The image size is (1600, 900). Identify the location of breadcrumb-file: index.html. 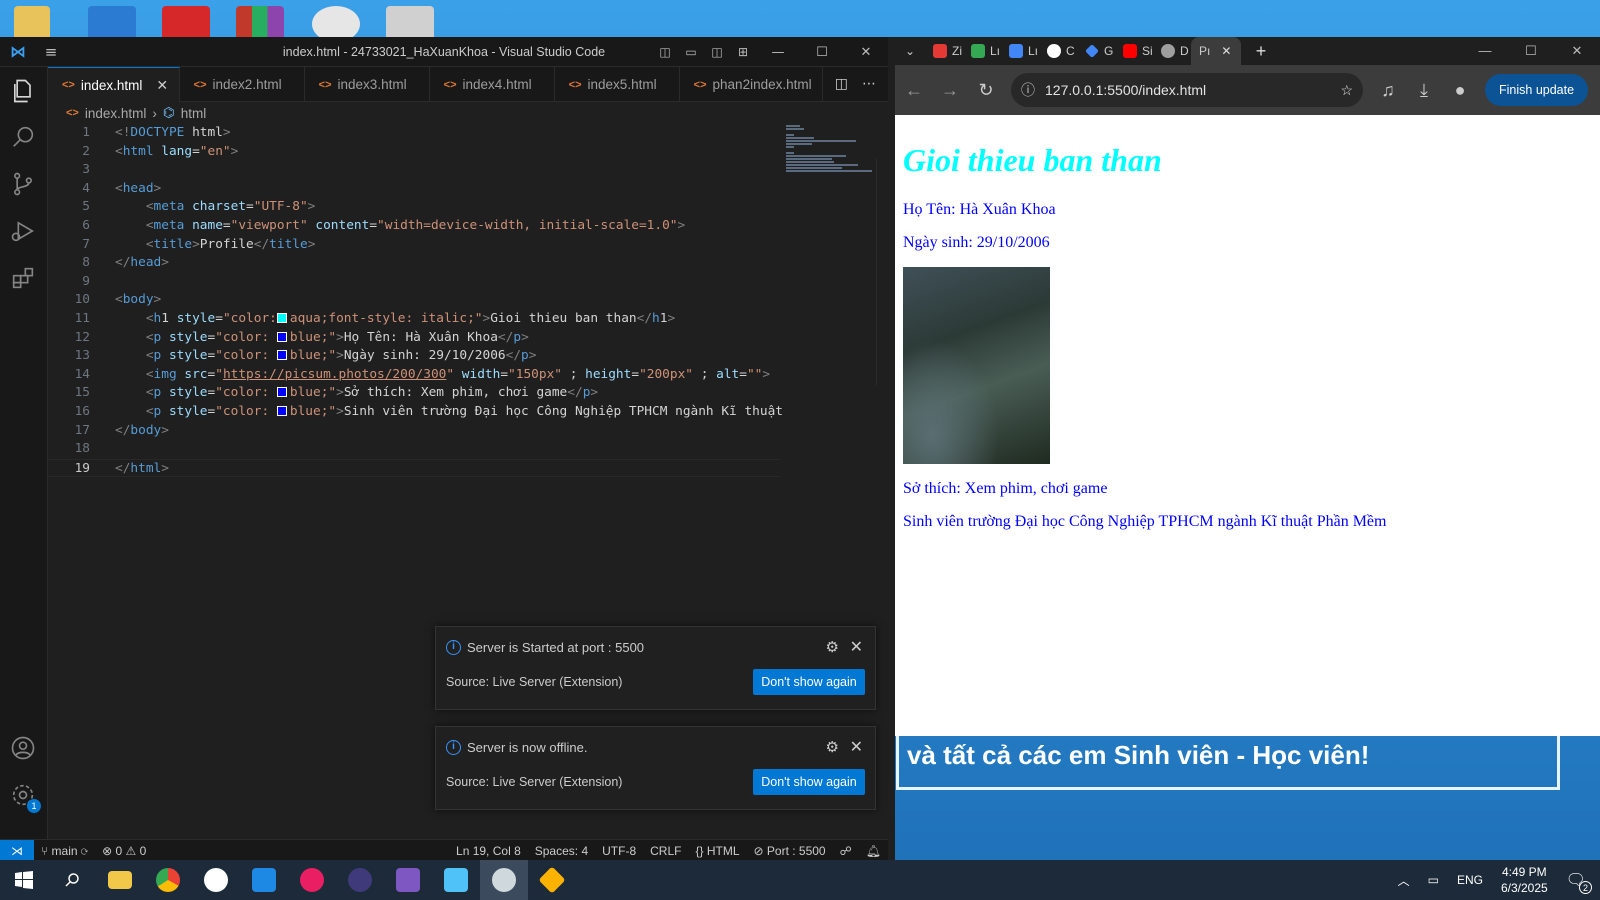
(116, 113).